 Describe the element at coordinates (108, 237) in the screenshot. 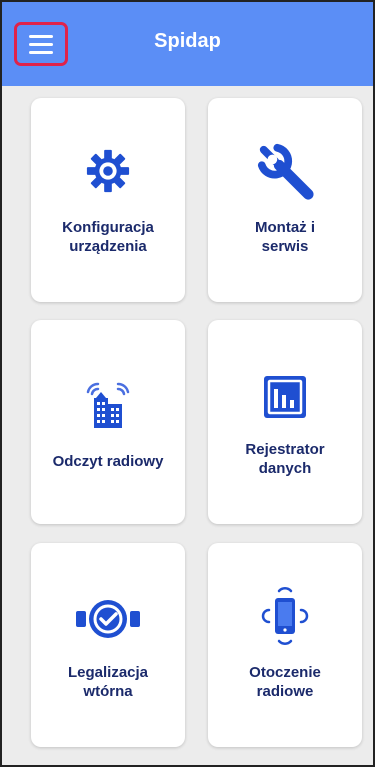

I see `tile-label: Konfiguracja urządzenia` at that location.